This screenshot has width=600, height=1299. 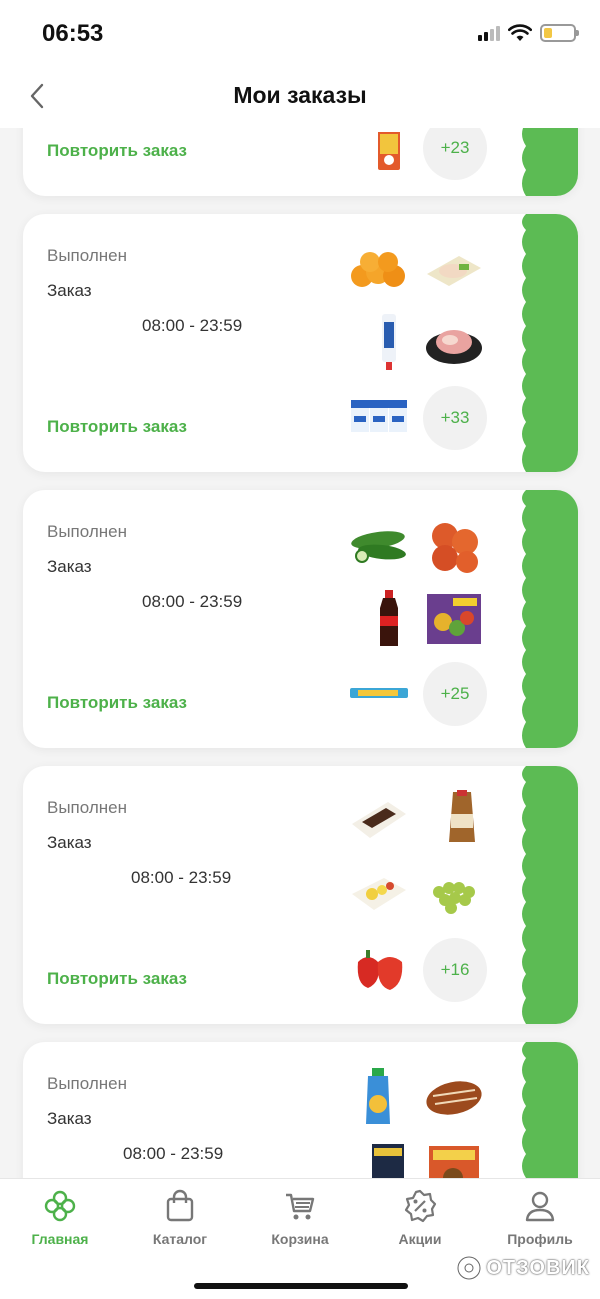 What do you see at coordinates (379, 1097) in the screenshot?
I see `baby-puree-pouch-thumbnail` at bounding box center [379, 1097].